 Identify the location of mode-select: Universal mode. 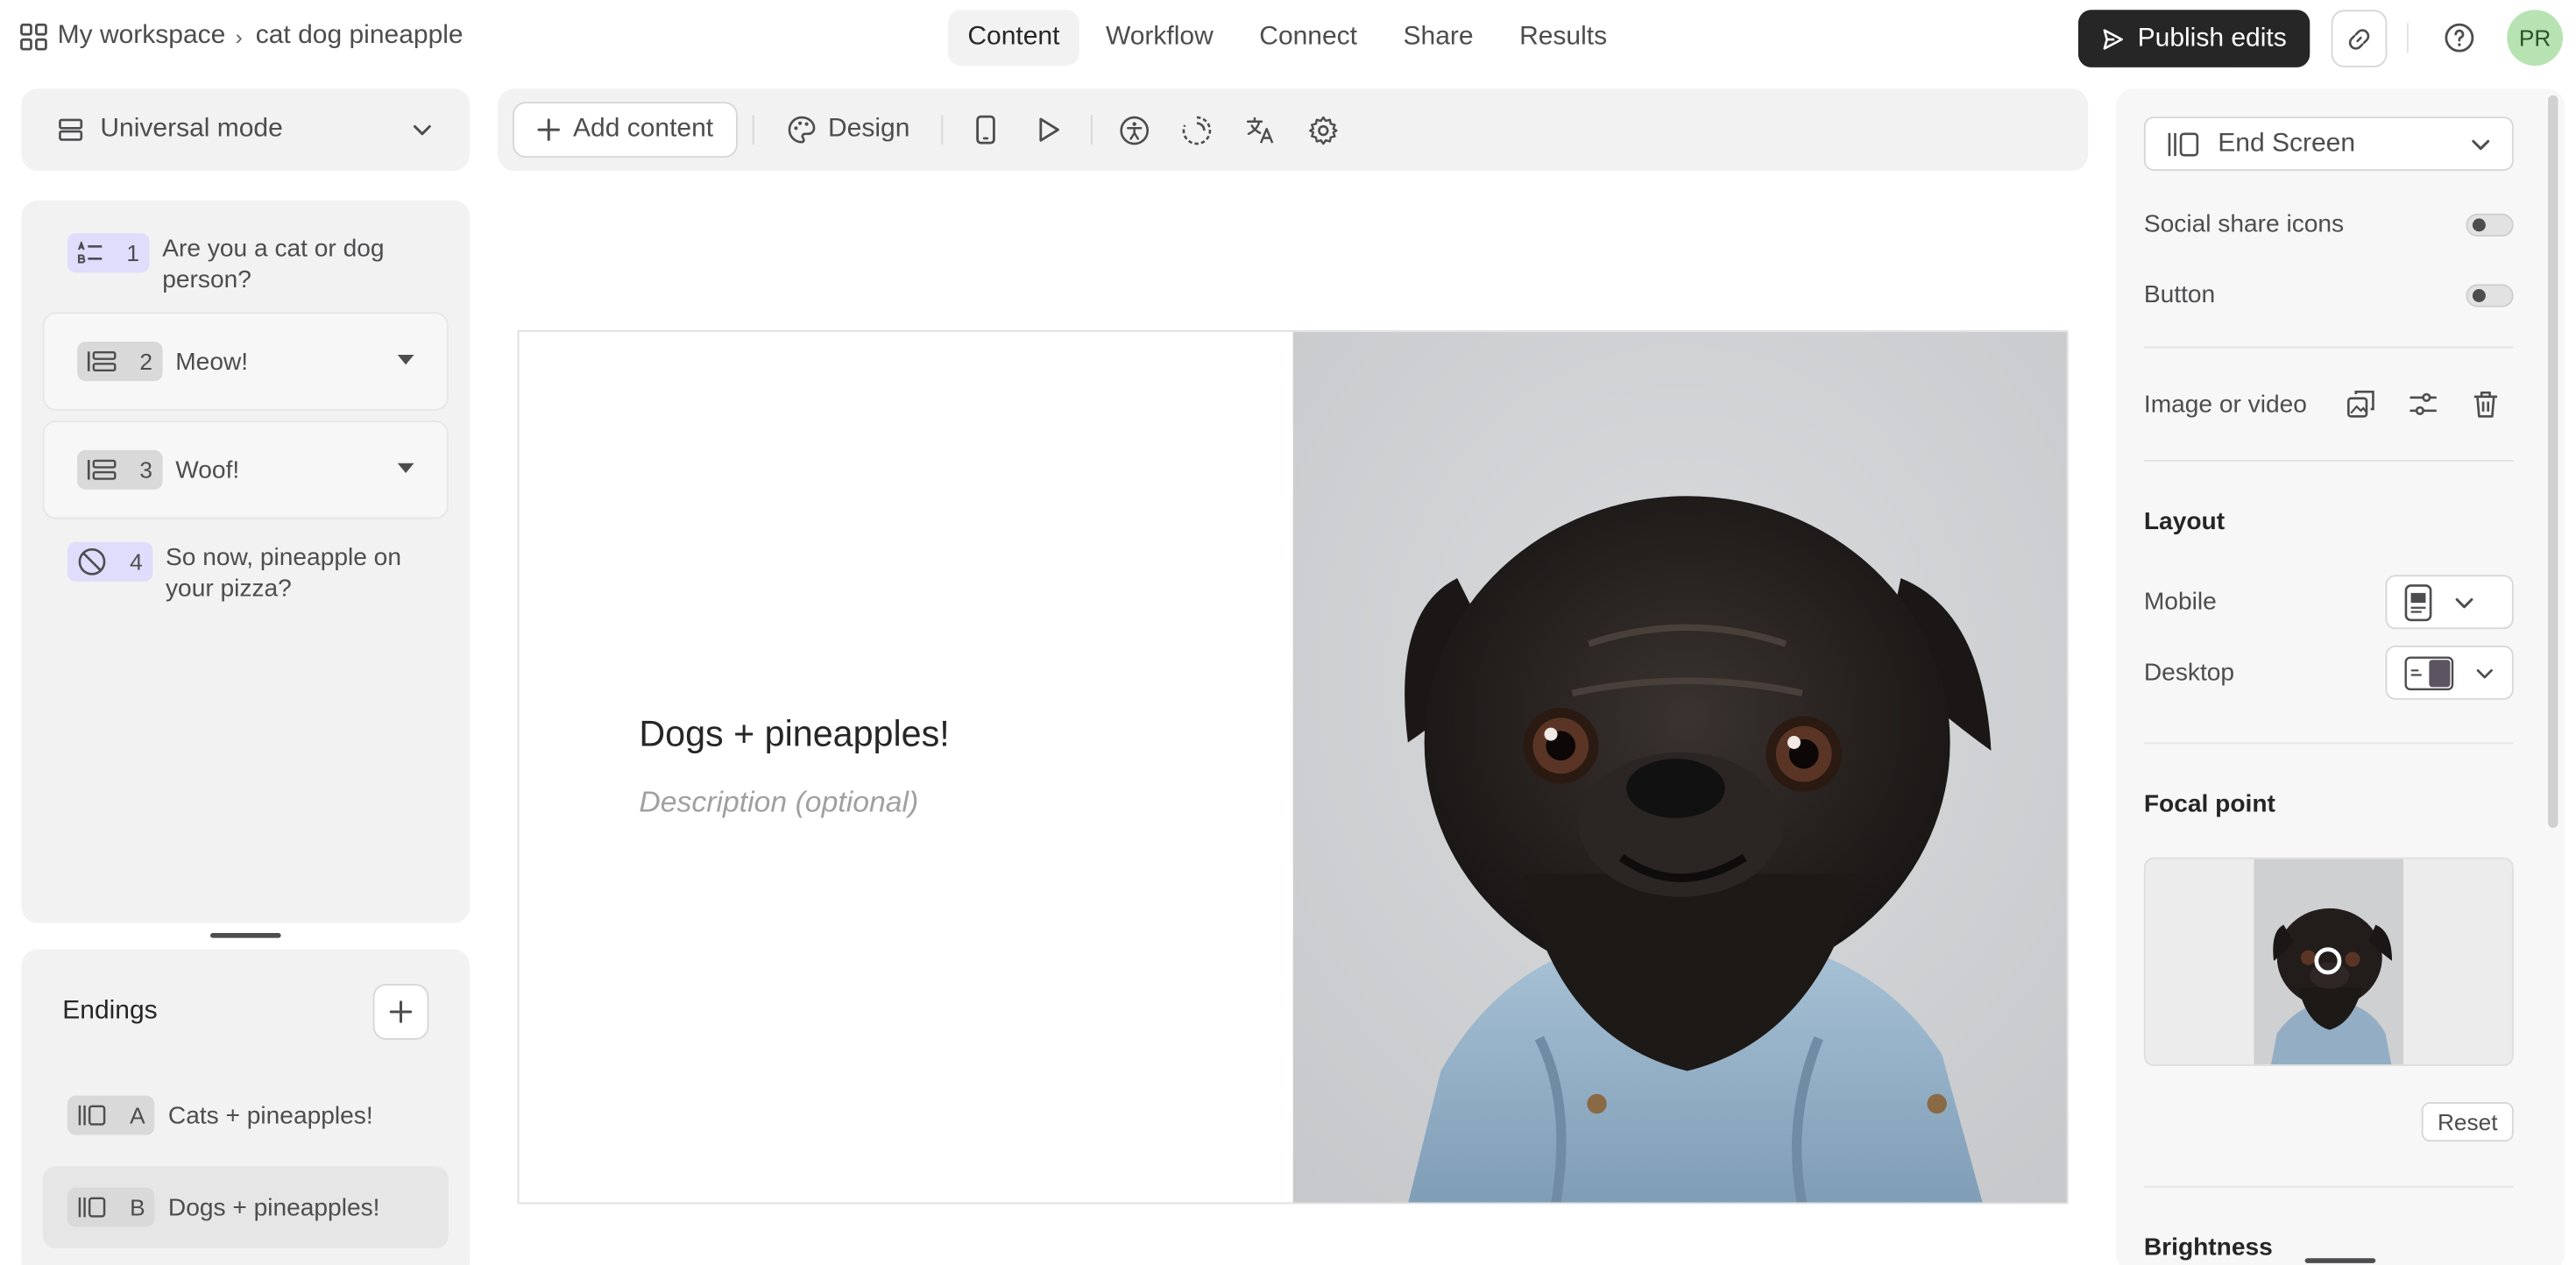
(246, 129).